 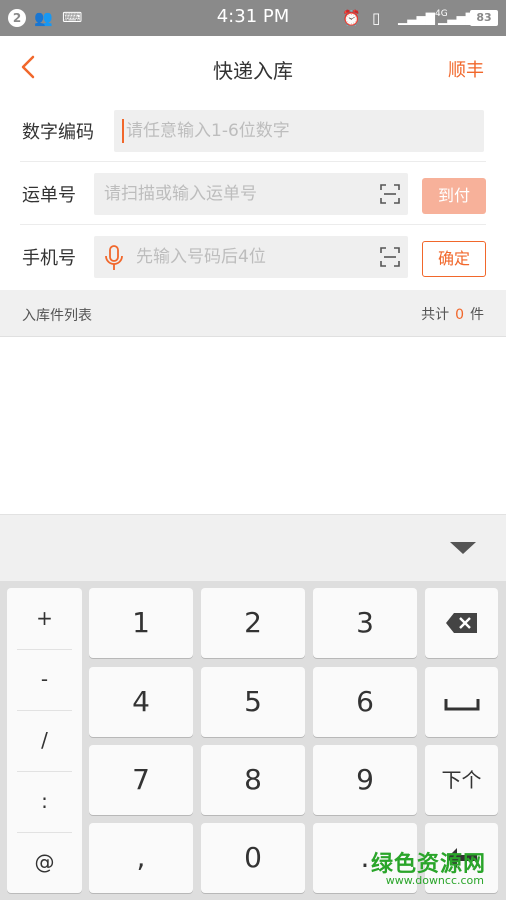 I want to click on text-caret, so click(x=123, y=131).